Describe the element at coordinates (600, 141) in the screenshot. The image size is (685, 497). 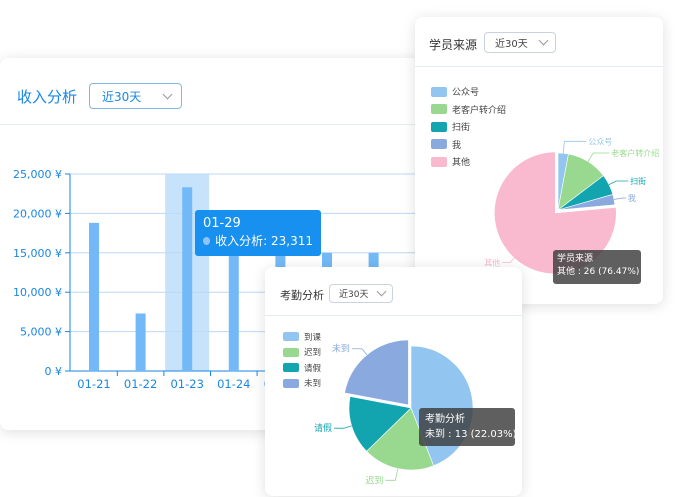
I see `pie-label: 公众号` at that location.